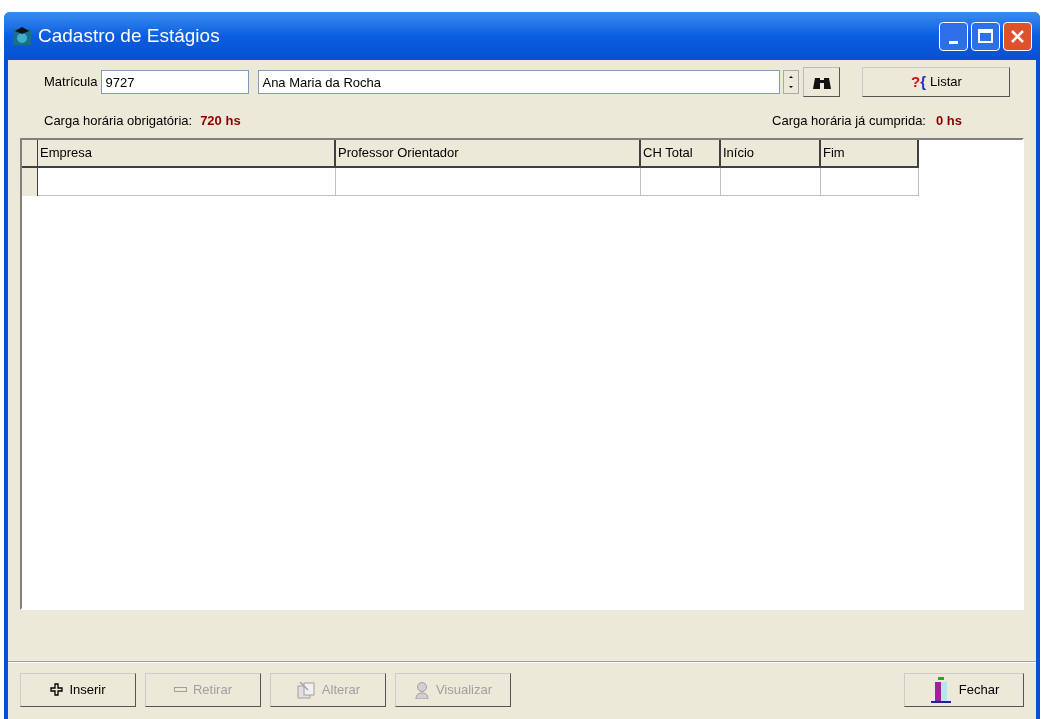 Image resolution: width=1048 pixels, height=719 pixels. I want to click on row-indicator, so click(30, 182).